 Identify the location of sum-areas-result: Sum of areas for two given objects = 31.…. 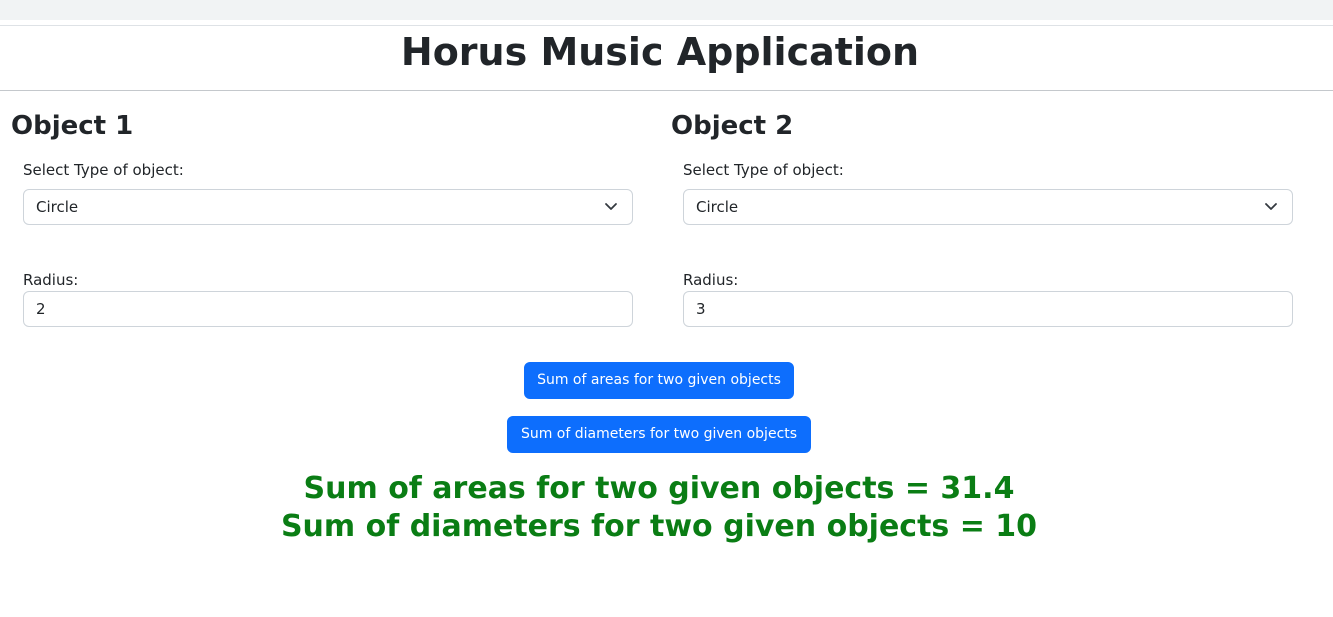
(659, 488).